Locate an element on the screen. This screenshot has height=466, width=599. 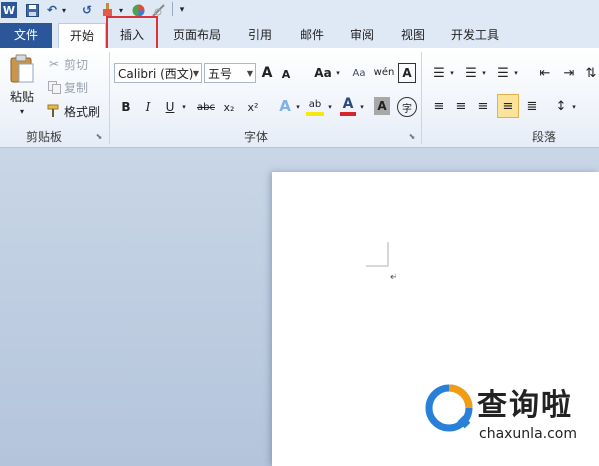
line-spacing-dropdown-icon: ▾ is located at coordinates (574, 107).